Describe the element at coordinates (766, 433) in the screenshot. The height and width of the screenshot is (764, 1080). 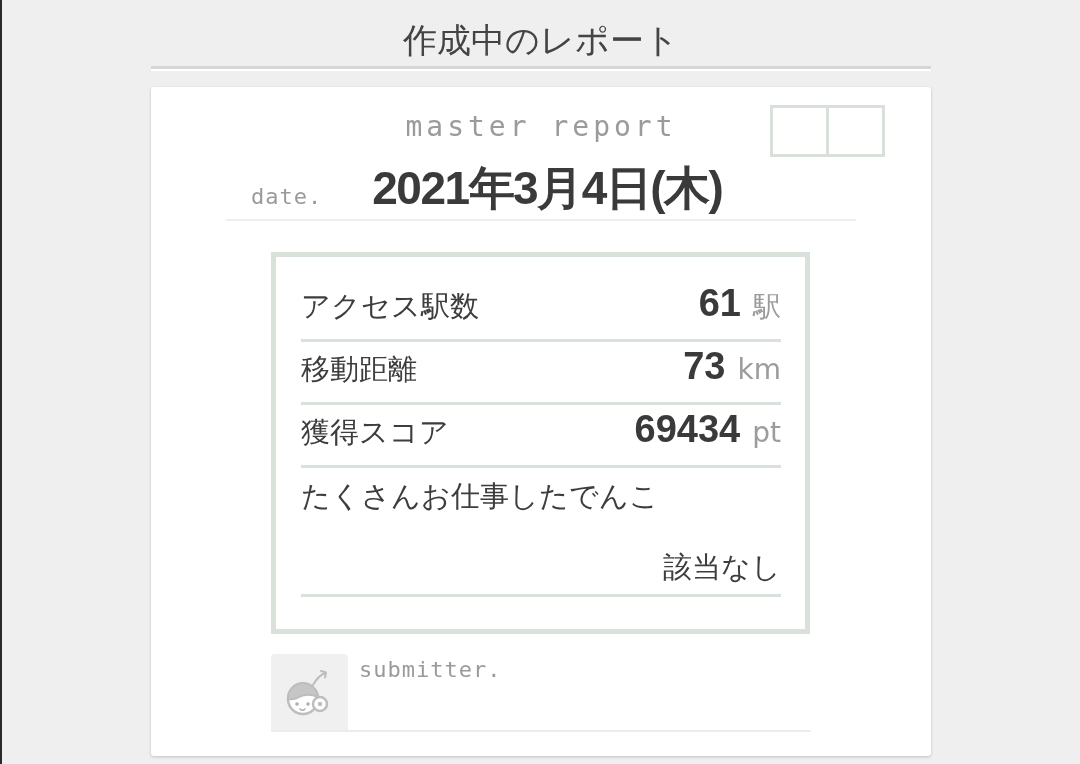
I see `stat-unit: pt` at that location.